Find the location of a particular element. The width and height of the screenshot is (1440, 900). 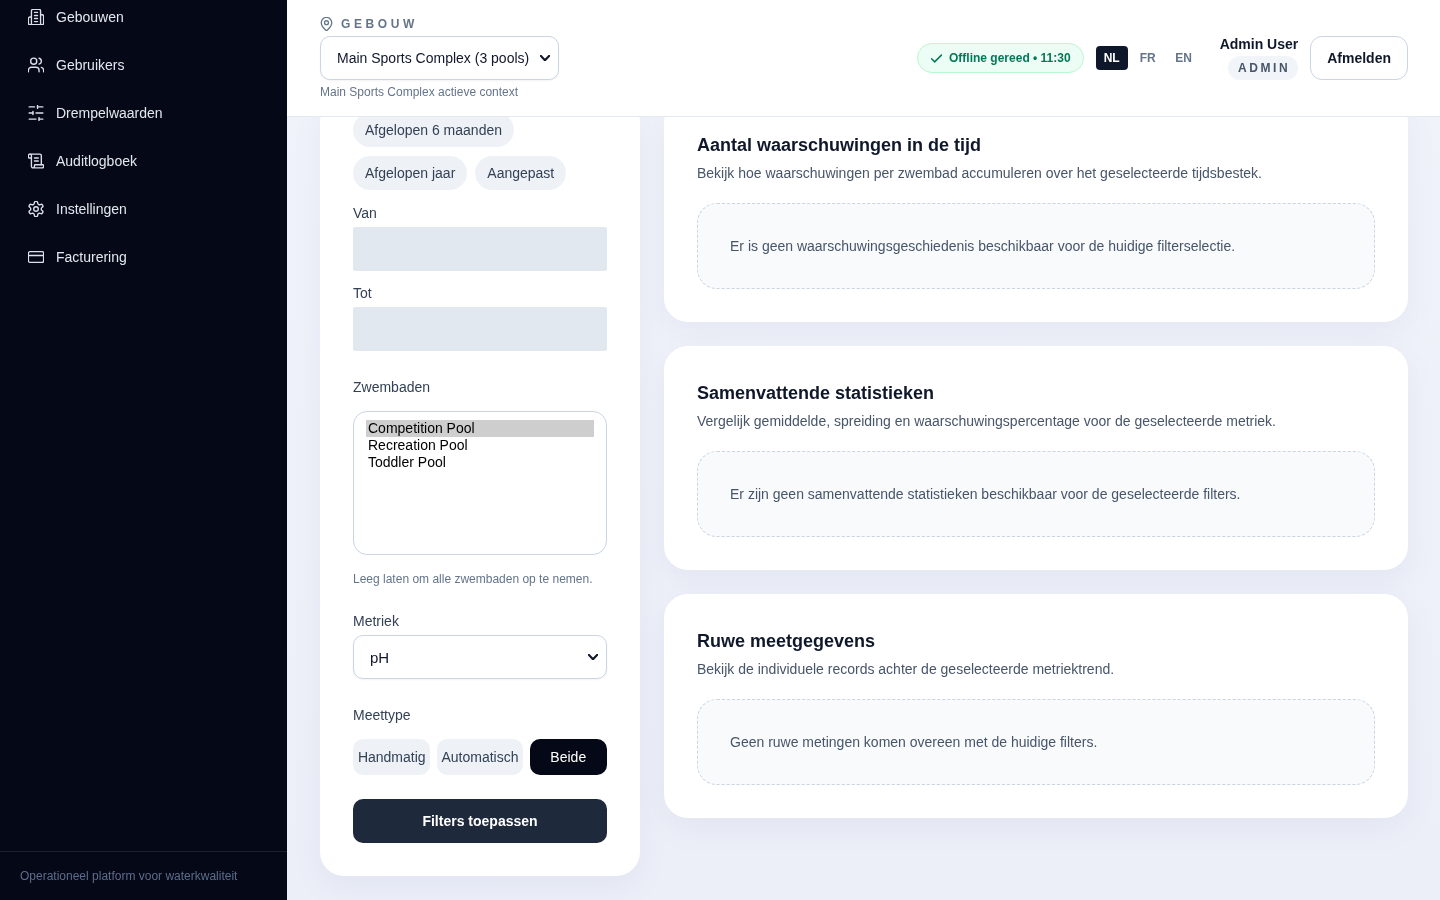

field-label: Zwembaden is located at coordinates (392, 387).